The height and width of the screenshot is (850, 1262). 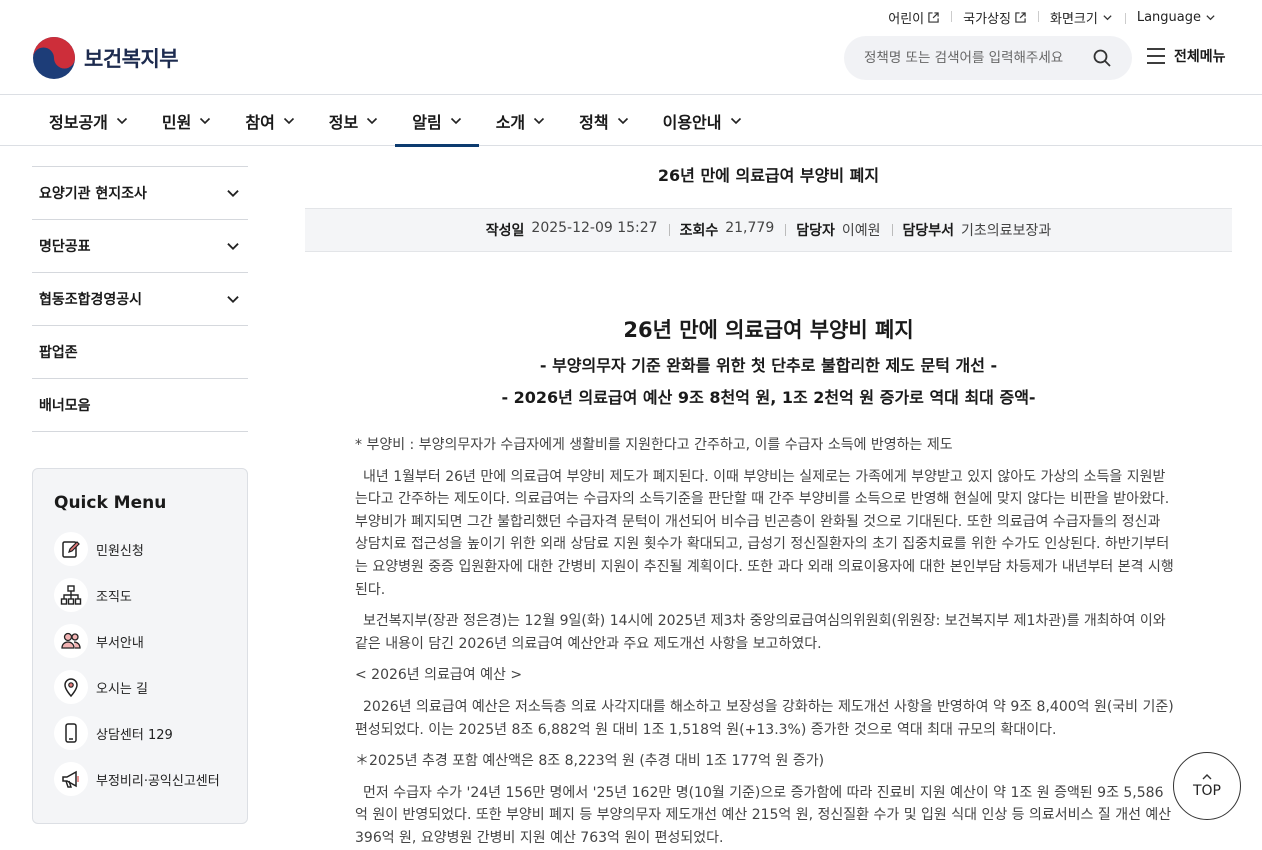 What do you see at coordinates (768, 175) in the screenshot?
I see `post-title: 26년 만에 의료급여 부양비 폐지` at bounding box center [768, 175].